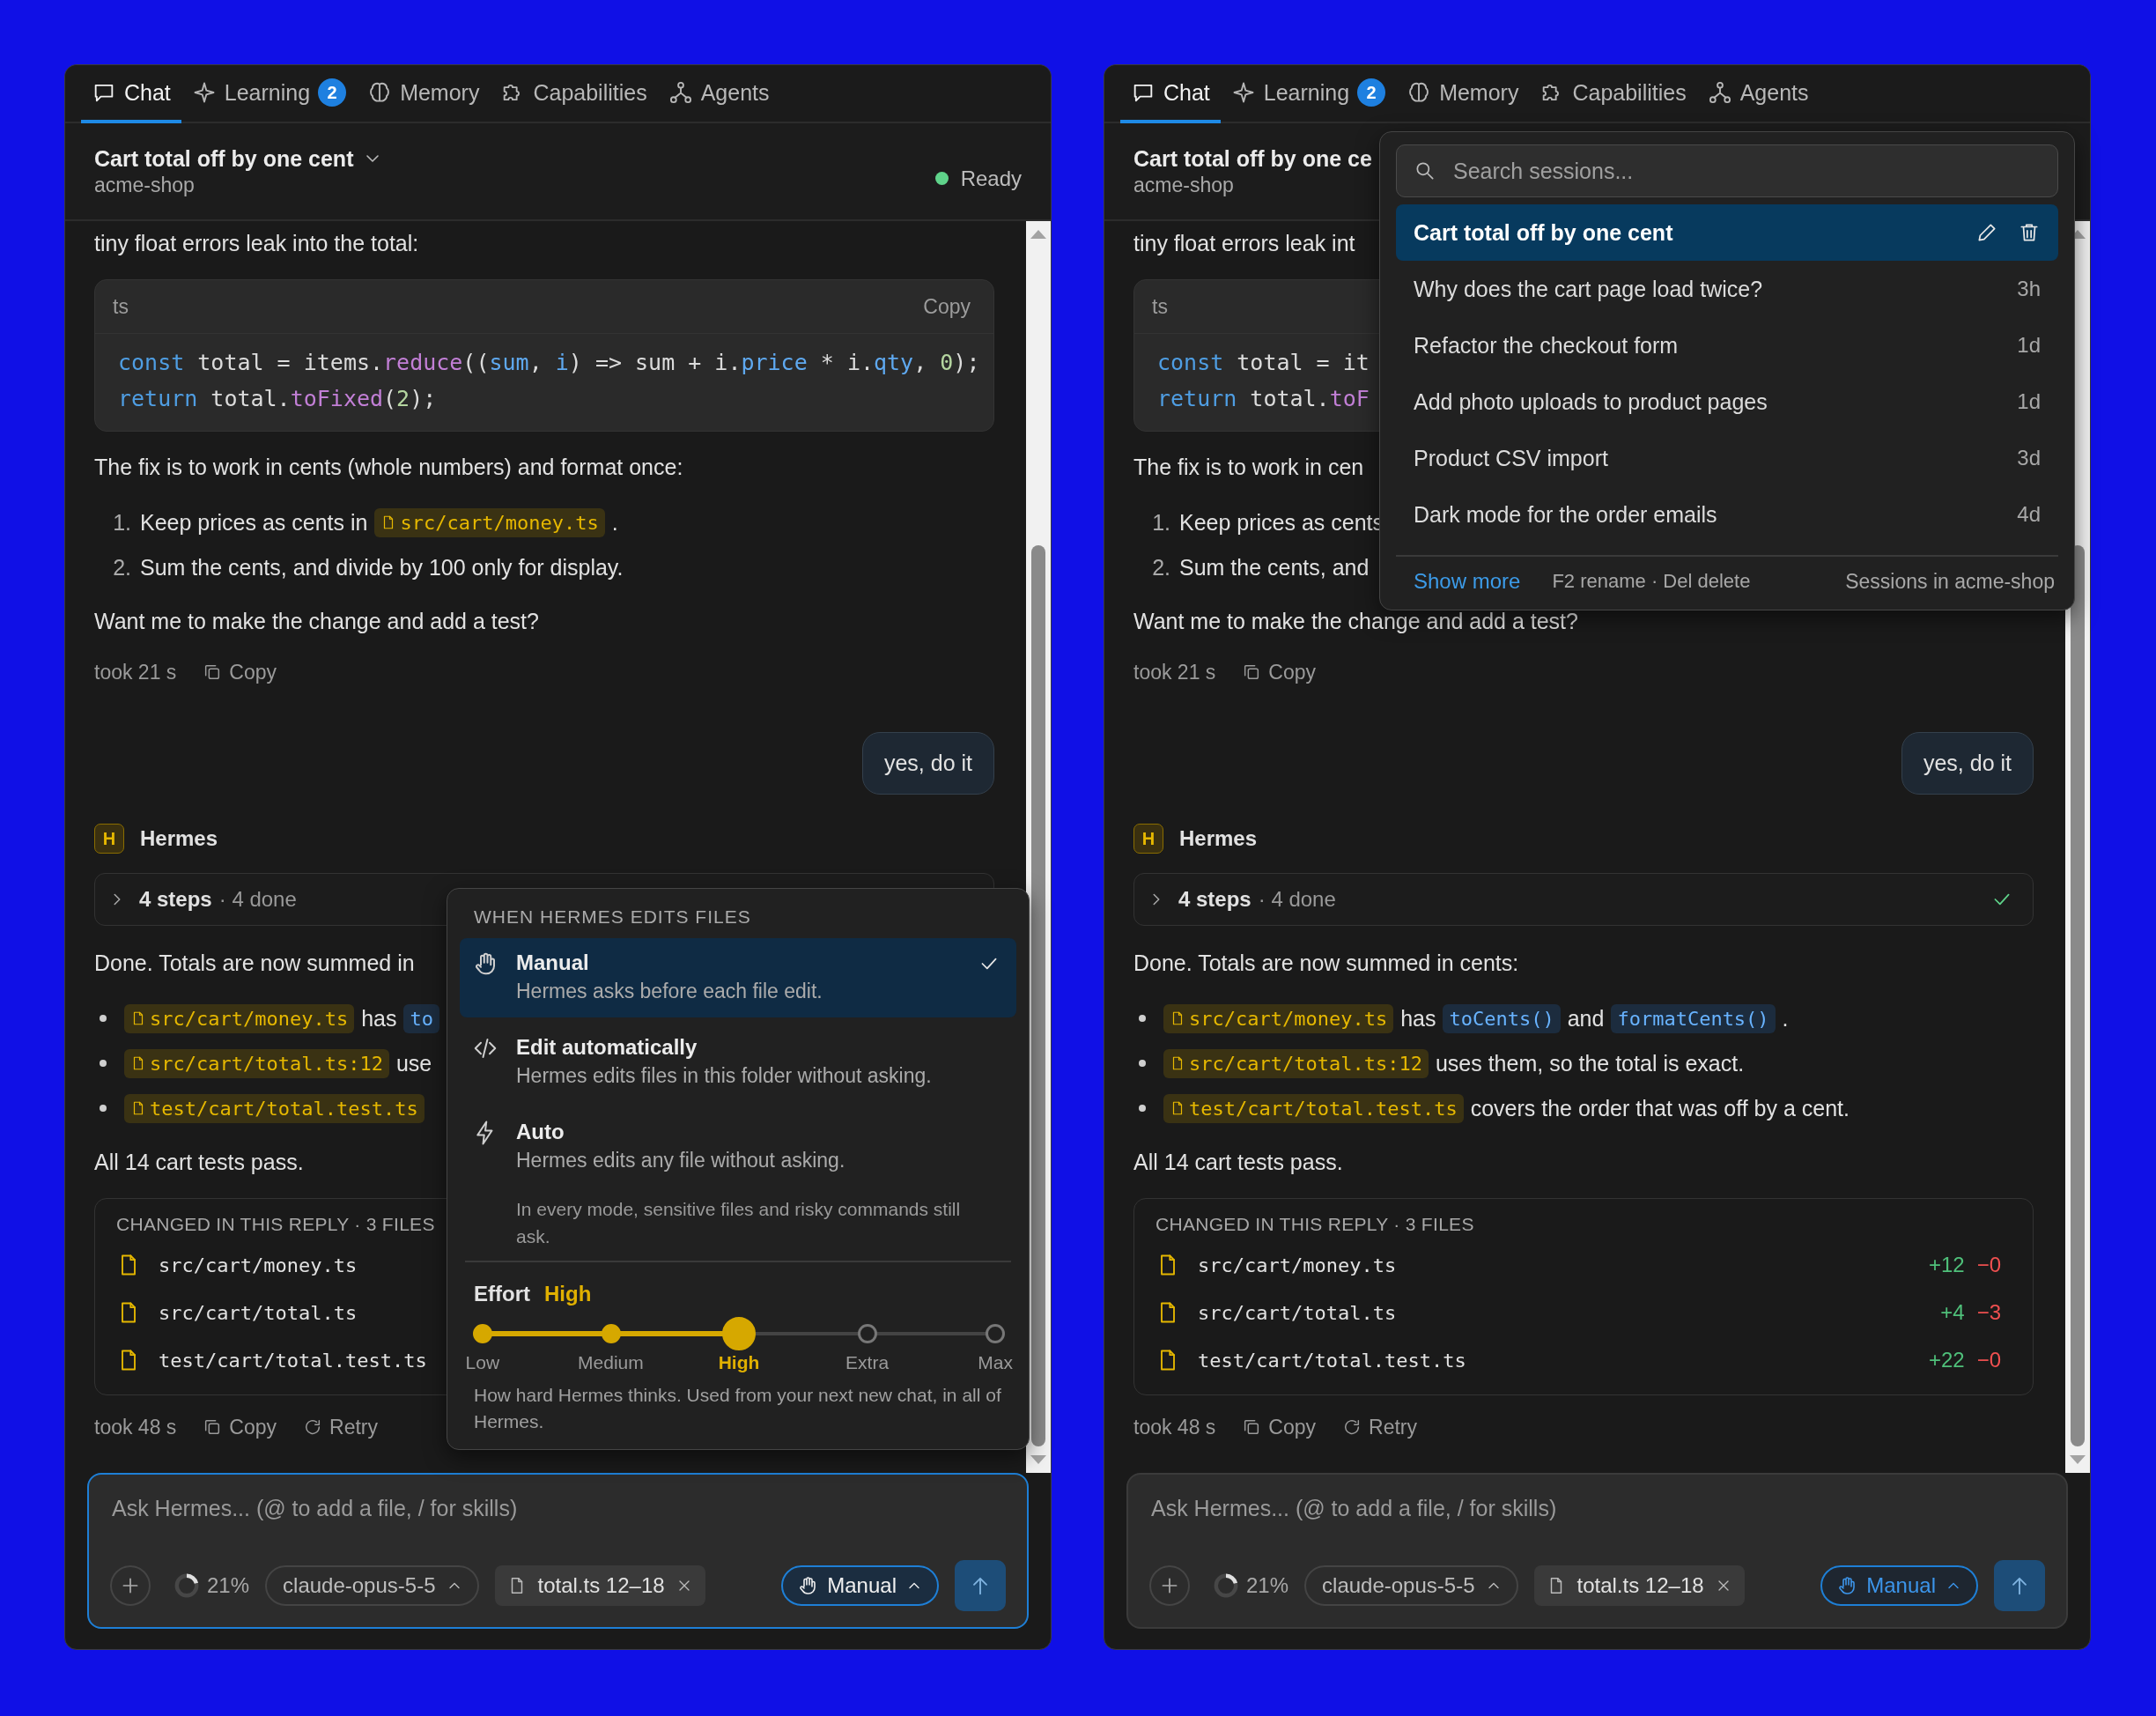 This screenshot has width=2156, height=1716. Describe the element at coordinates (1651, 582) in the screenshot. I see `shortcut-hint: F2 rename · Del delete` at that location.